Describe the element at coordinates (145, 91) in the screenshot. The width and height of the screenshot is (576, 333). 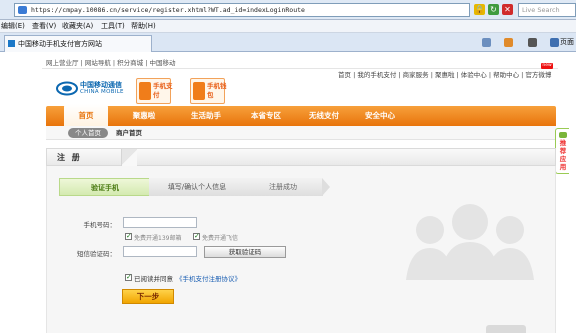
I see `phone-icon` at that location.